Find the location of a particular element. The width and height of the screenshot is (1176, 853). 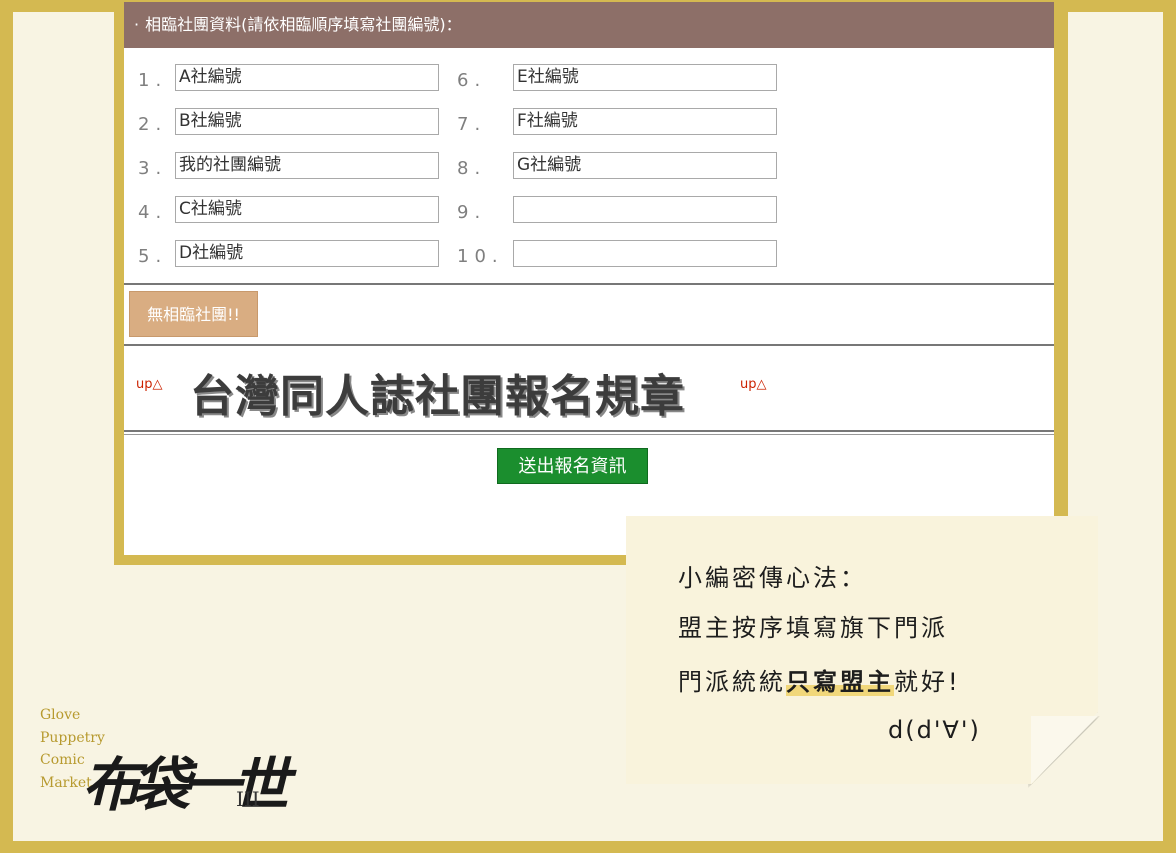

club-input-2: B社編號 is located at coordinates (307, 121).